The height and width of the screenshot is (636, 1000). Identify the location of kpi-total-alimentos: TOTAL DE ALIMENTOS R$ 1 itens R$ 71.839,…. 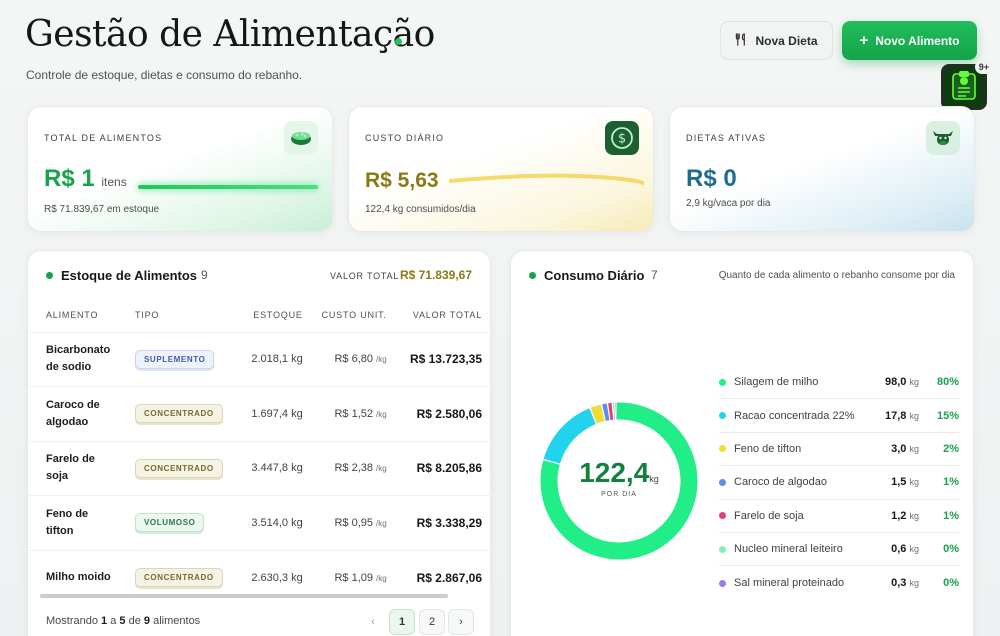
(180, 169).